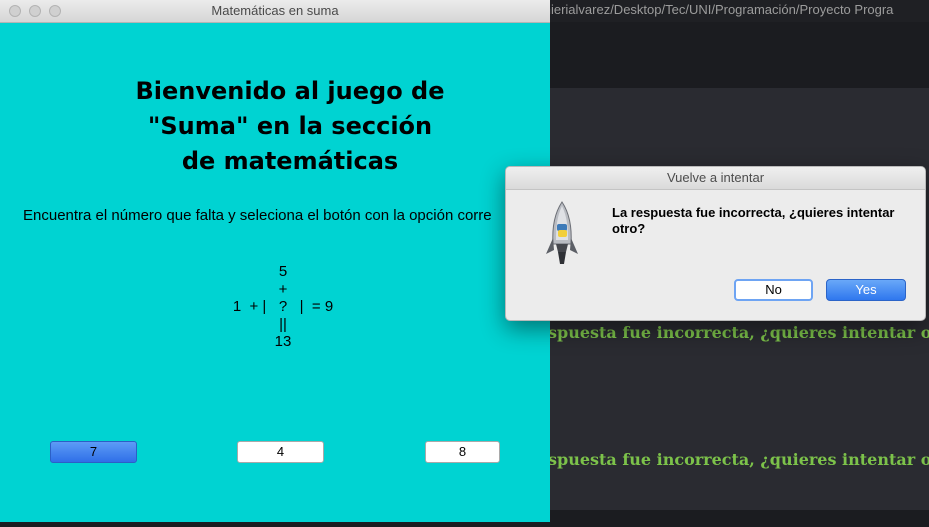 The height and width of the screenshot is (527, 929). I want to click on puzzle-bottom-number: 13, so click(283, 341).